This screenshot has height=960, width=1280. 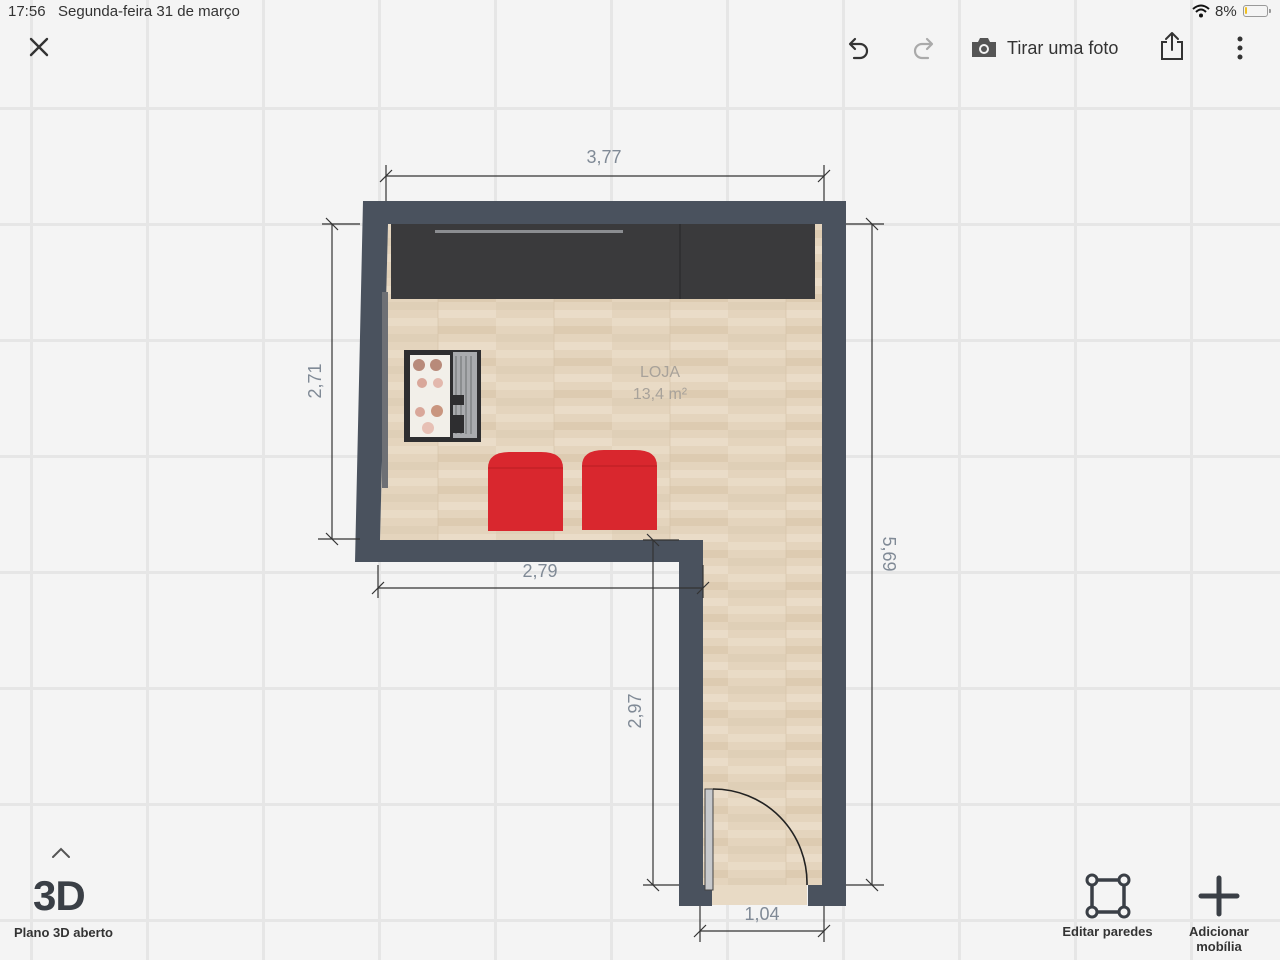 I want to click on door-threshold, so click(x=755, y=895).